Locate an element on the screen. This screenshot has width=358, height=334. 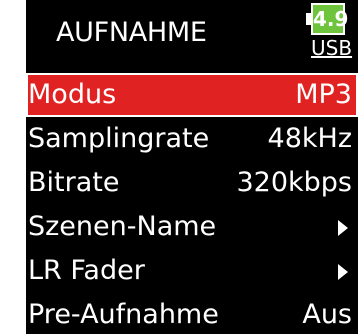
menu-item-label: Samplingrate is located at coordinates (119, 138).